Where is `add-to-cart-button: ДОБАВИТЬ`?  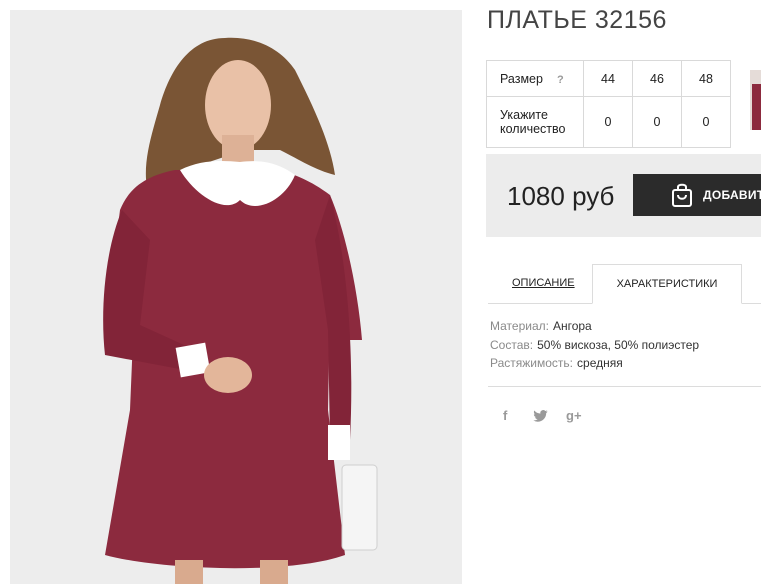
add-to-cart-button: ДОБАВИТЬ is located at coordinates (697, 195).